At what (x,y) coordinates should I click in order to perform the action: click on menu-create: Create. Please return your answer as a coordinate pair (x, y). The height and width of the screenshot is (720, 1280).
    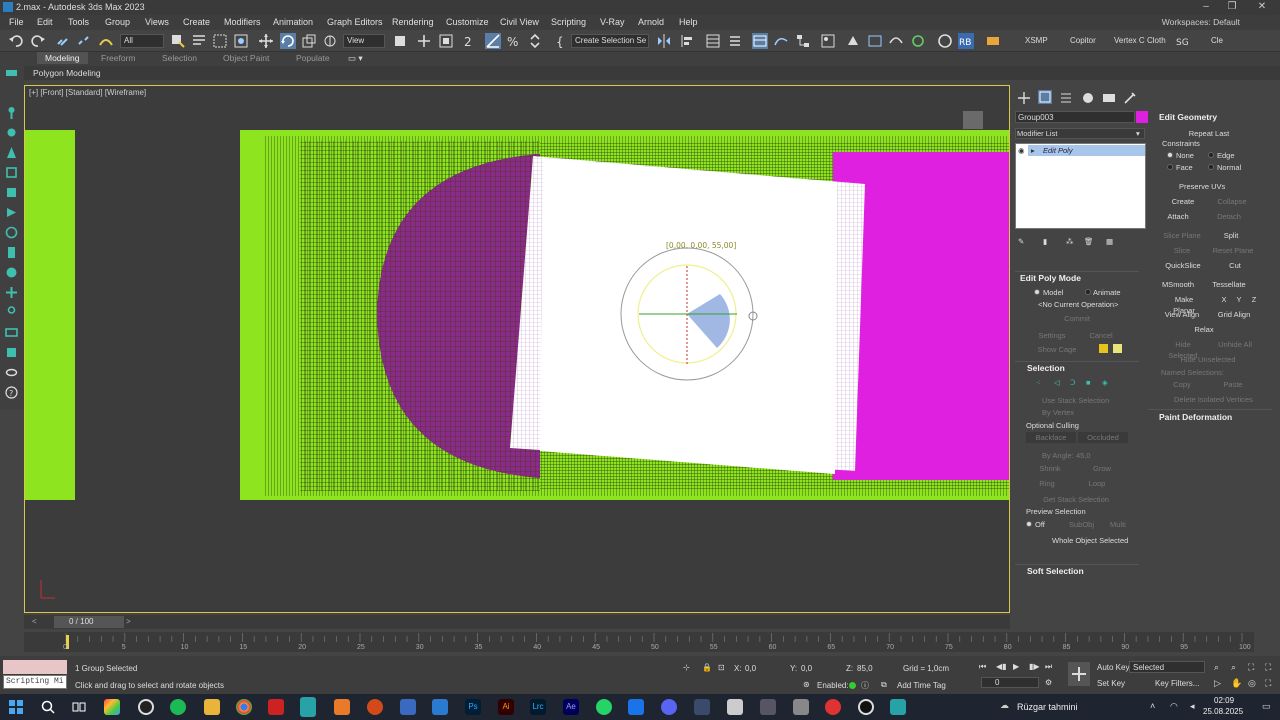
    Looking at the image, I should click on (196, 22).